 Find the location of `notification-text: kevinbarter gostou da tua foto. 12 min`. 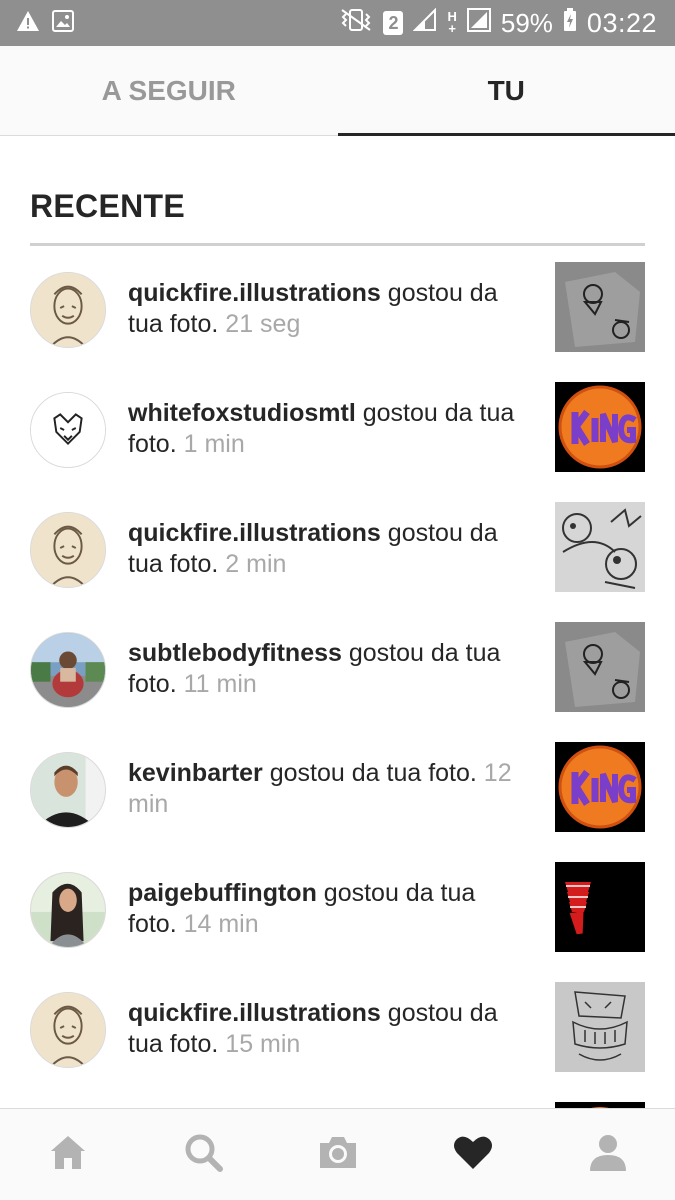

notification-text: kevinbarter gostou da tua foto. 12 min is located at coordinates (320, 788).